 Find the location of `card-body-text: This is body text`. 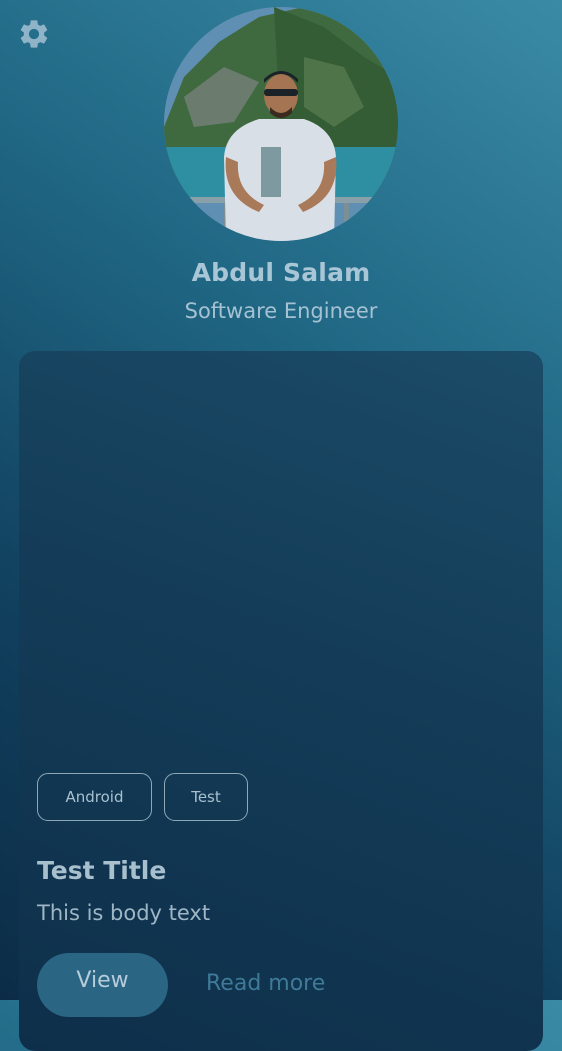

card-body-text: This is body text is located at coordinates (124, 913).